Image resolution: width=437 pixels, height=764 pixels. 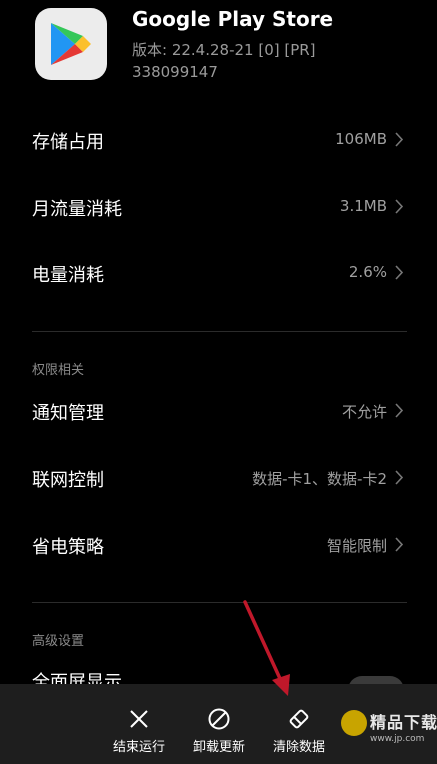 I want to click on row-label: 电量消耗, so click(x=68, y=275).